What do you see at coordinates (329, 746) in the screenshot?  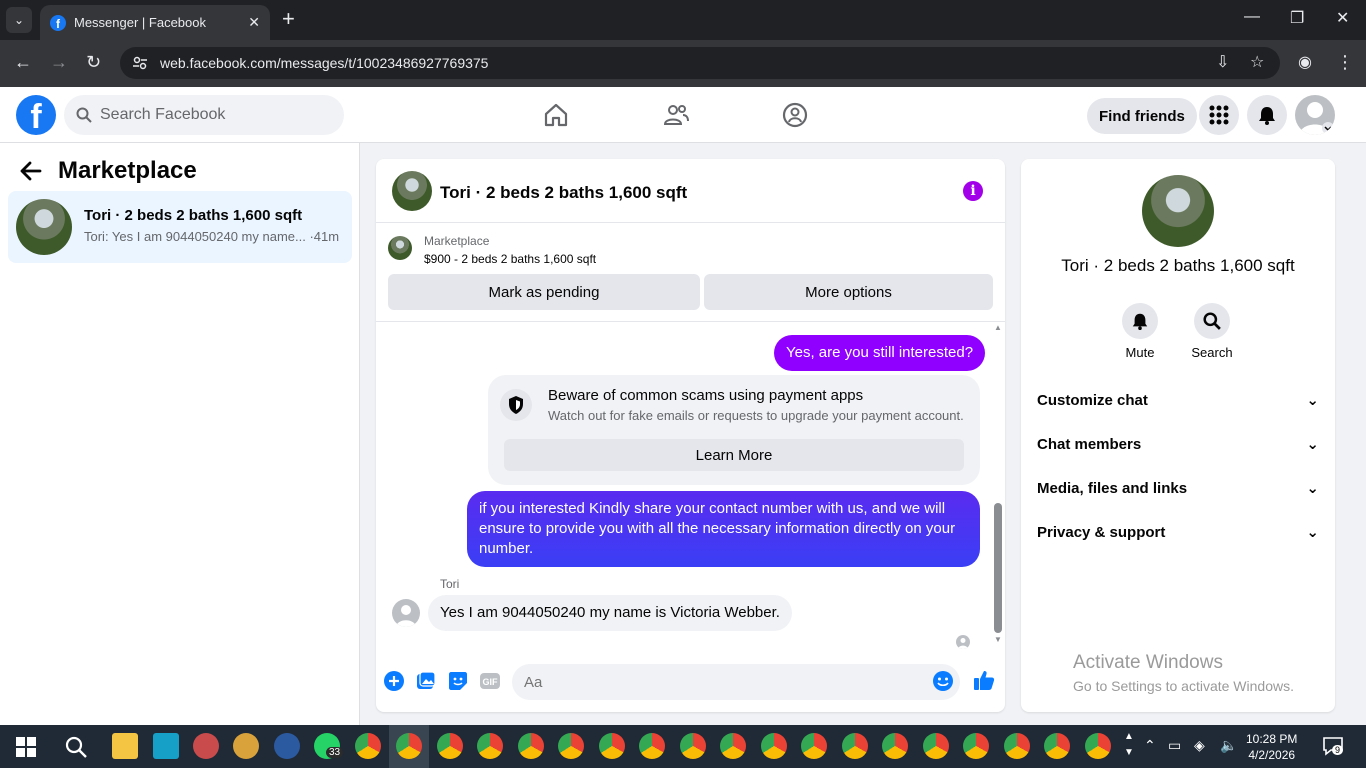 I see `whatsapp-icon: 33` at bounding box center [329, 746].